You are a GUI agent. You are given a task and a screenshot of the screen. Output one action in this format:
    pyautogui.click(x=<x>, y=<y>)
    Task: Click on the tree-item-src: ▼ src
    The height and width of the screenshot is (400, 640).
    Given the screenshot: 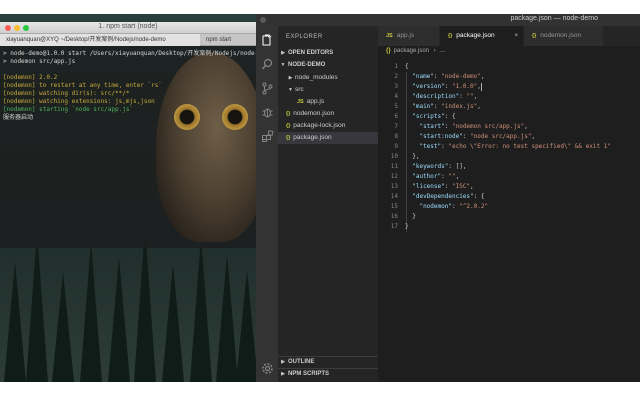 What is the action you would take?
    pyautogui.click(x=328, y=90)
    